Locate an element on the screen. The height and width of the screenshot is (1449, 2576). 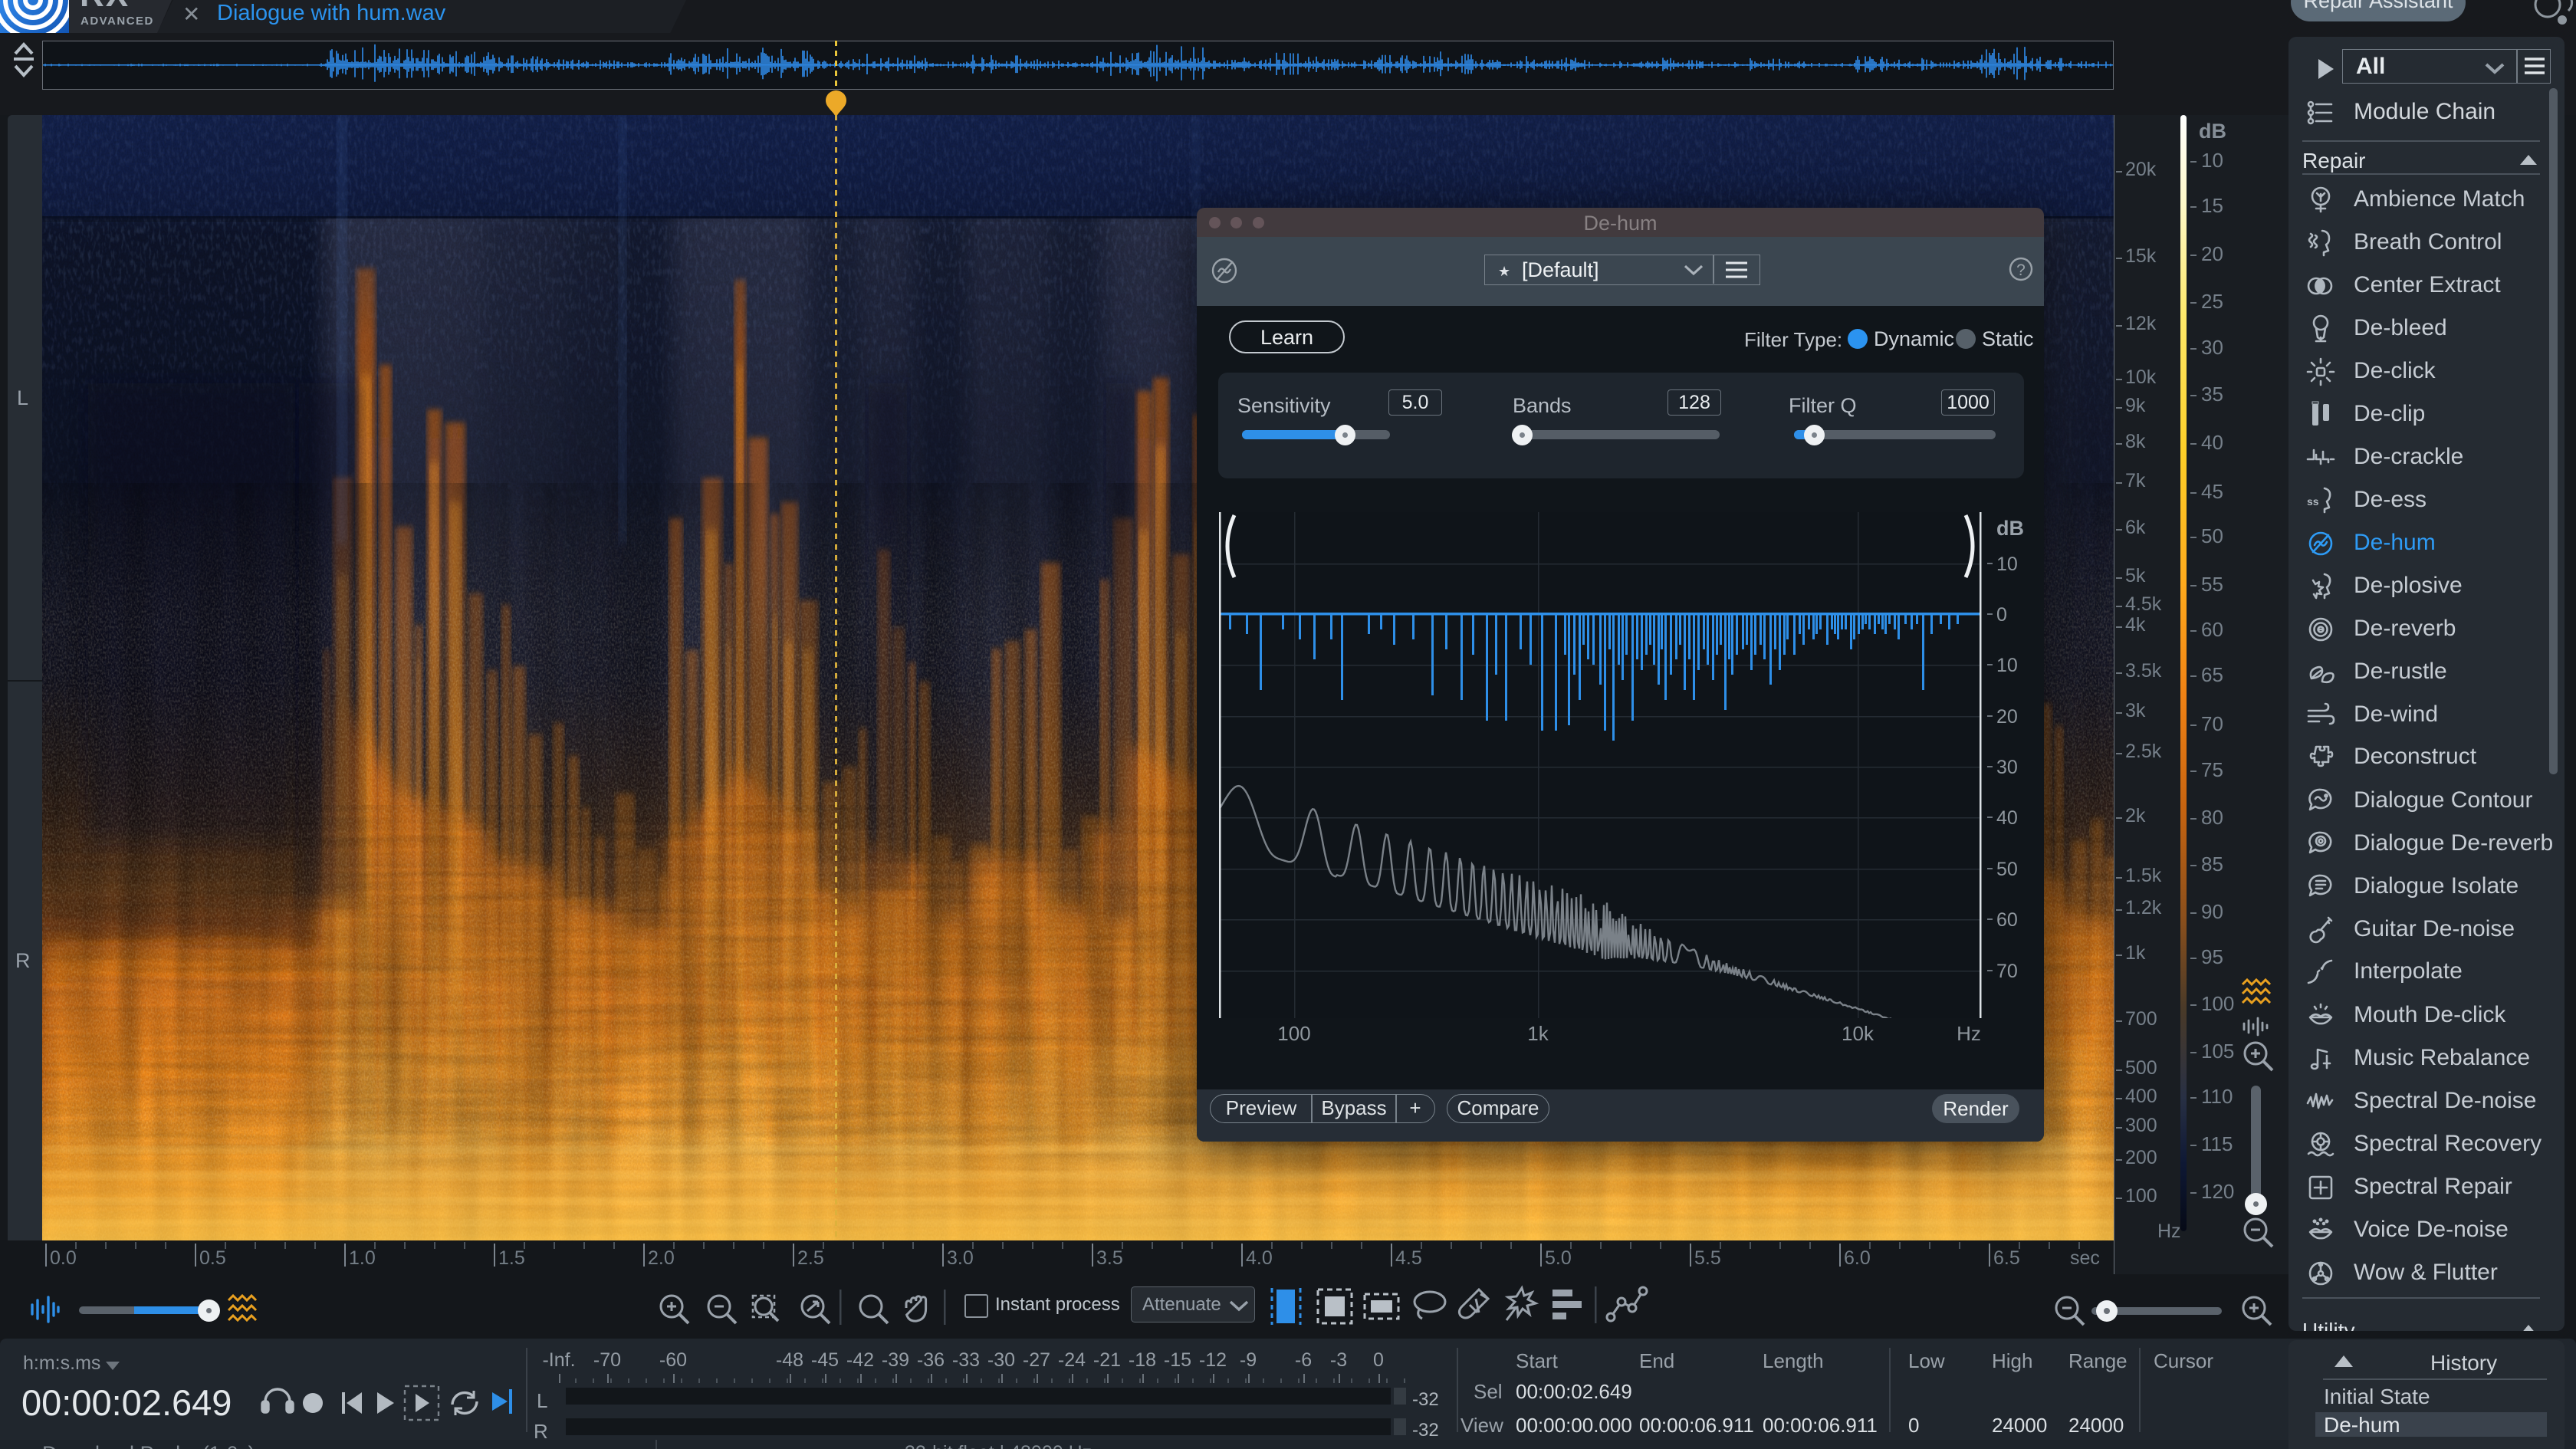
svg-text: 50 is located at coordinates (2007, 870).